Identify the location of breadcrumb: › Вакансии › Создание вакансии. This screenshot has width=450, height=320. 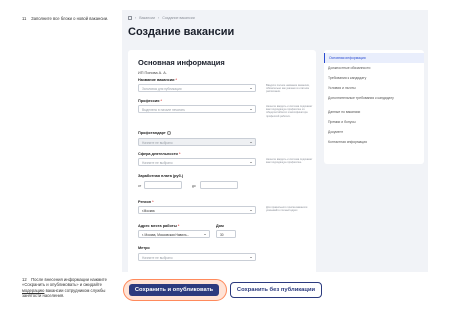
(161, 18).